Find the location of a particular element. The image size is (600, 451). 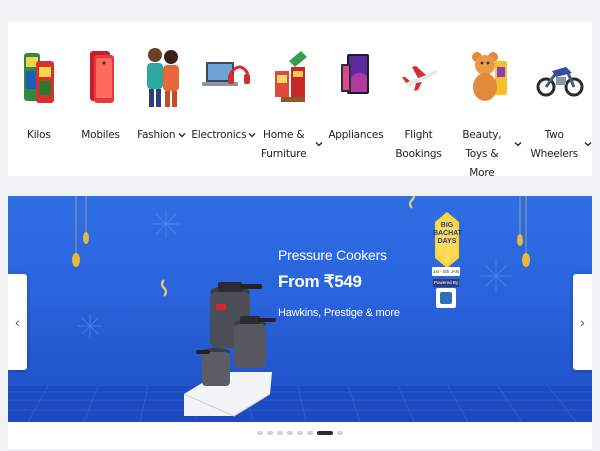

category-two-wheelers: Two Wheelers is located at coordinates (559, 99).